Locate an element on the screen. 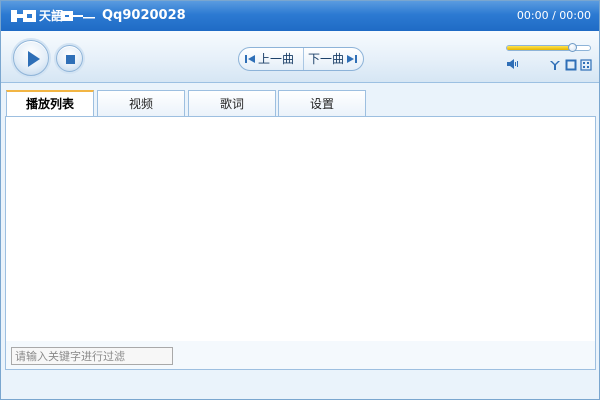  tab-video: 视频 is located at coordinates (141, 103).